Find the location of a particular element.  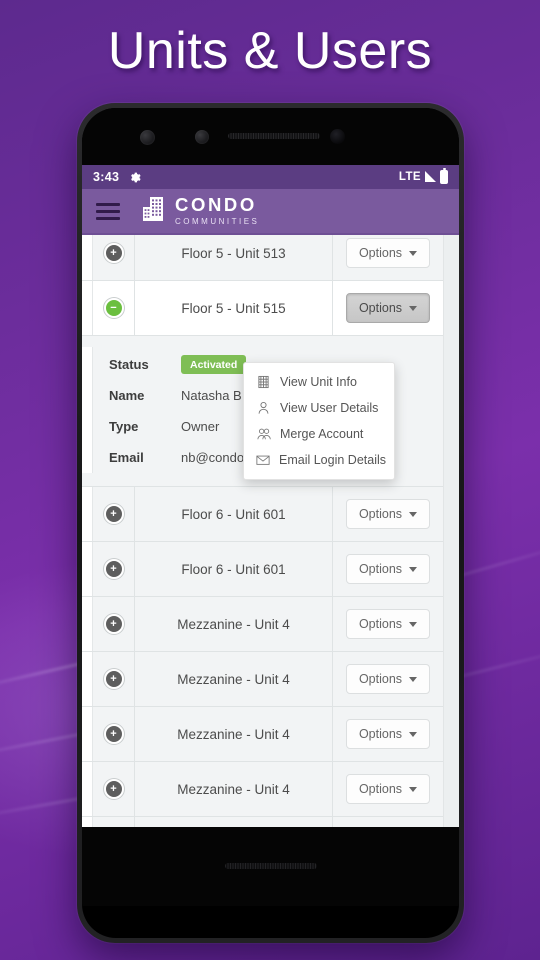

table-row: + Floor 5 - Unit 513 Options is located at coordinates (262, 258).